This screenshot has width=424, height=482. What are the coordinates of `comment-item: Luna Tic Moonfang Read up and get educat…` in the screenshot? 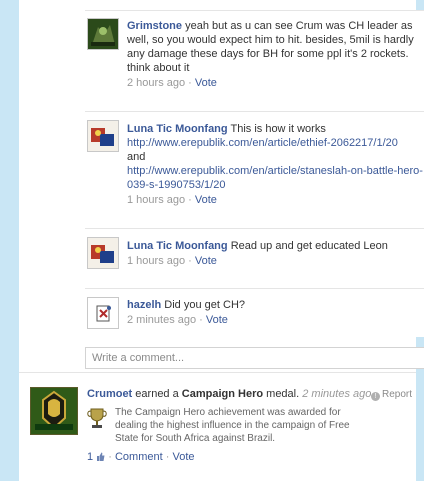 It's located at (254, 258).